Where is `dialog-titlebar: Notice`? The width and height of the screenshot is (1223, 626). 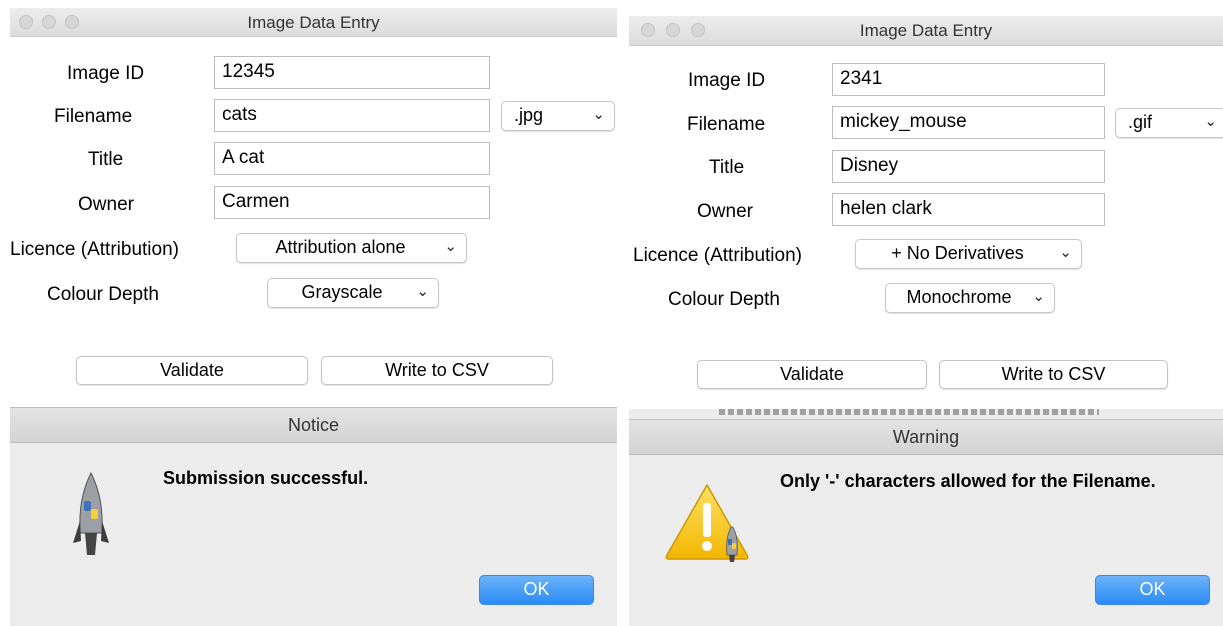 dialog-titlebar: Notice is located at coordinates (313, 425).